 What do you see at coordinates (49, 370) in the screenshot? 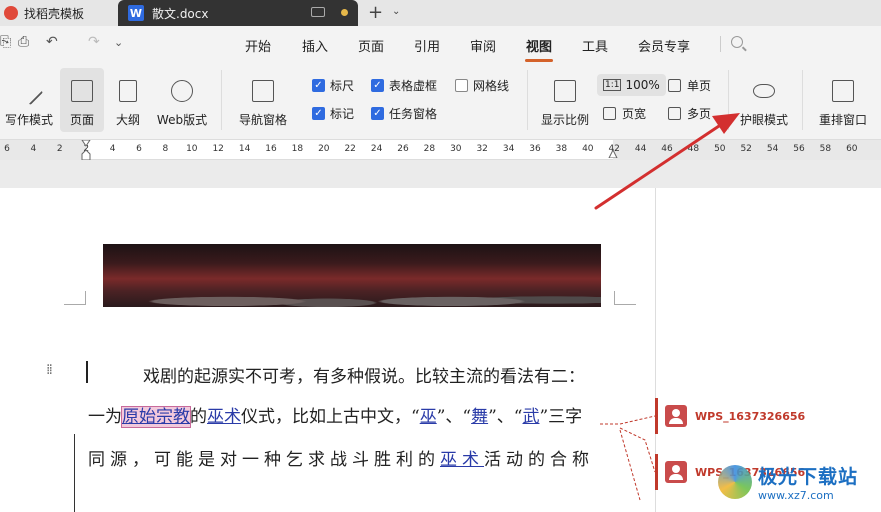
I see `paragraph-drag-handle-icon: ⁞⁞` at bounding box center [49, 370].